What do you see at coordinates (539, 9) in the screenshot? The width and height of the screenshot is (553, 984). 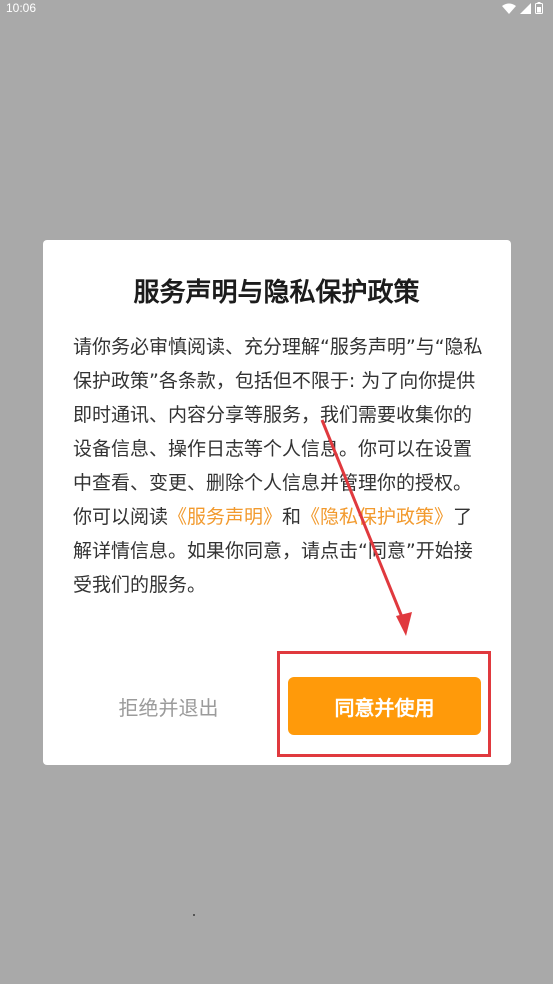 I see `battery-icon` at bounding box center [539, 9].